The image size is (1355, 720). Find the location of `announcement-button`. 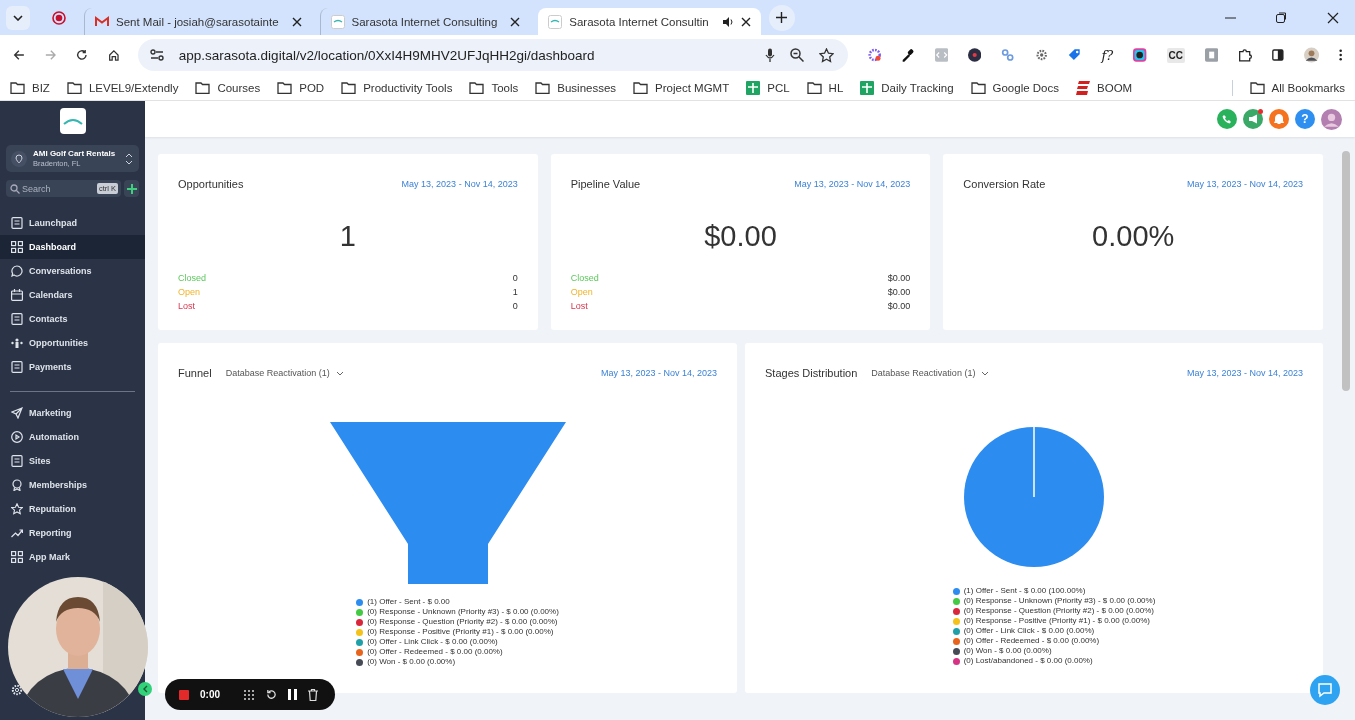

announcement-button is located at coordinates (1253, 119).